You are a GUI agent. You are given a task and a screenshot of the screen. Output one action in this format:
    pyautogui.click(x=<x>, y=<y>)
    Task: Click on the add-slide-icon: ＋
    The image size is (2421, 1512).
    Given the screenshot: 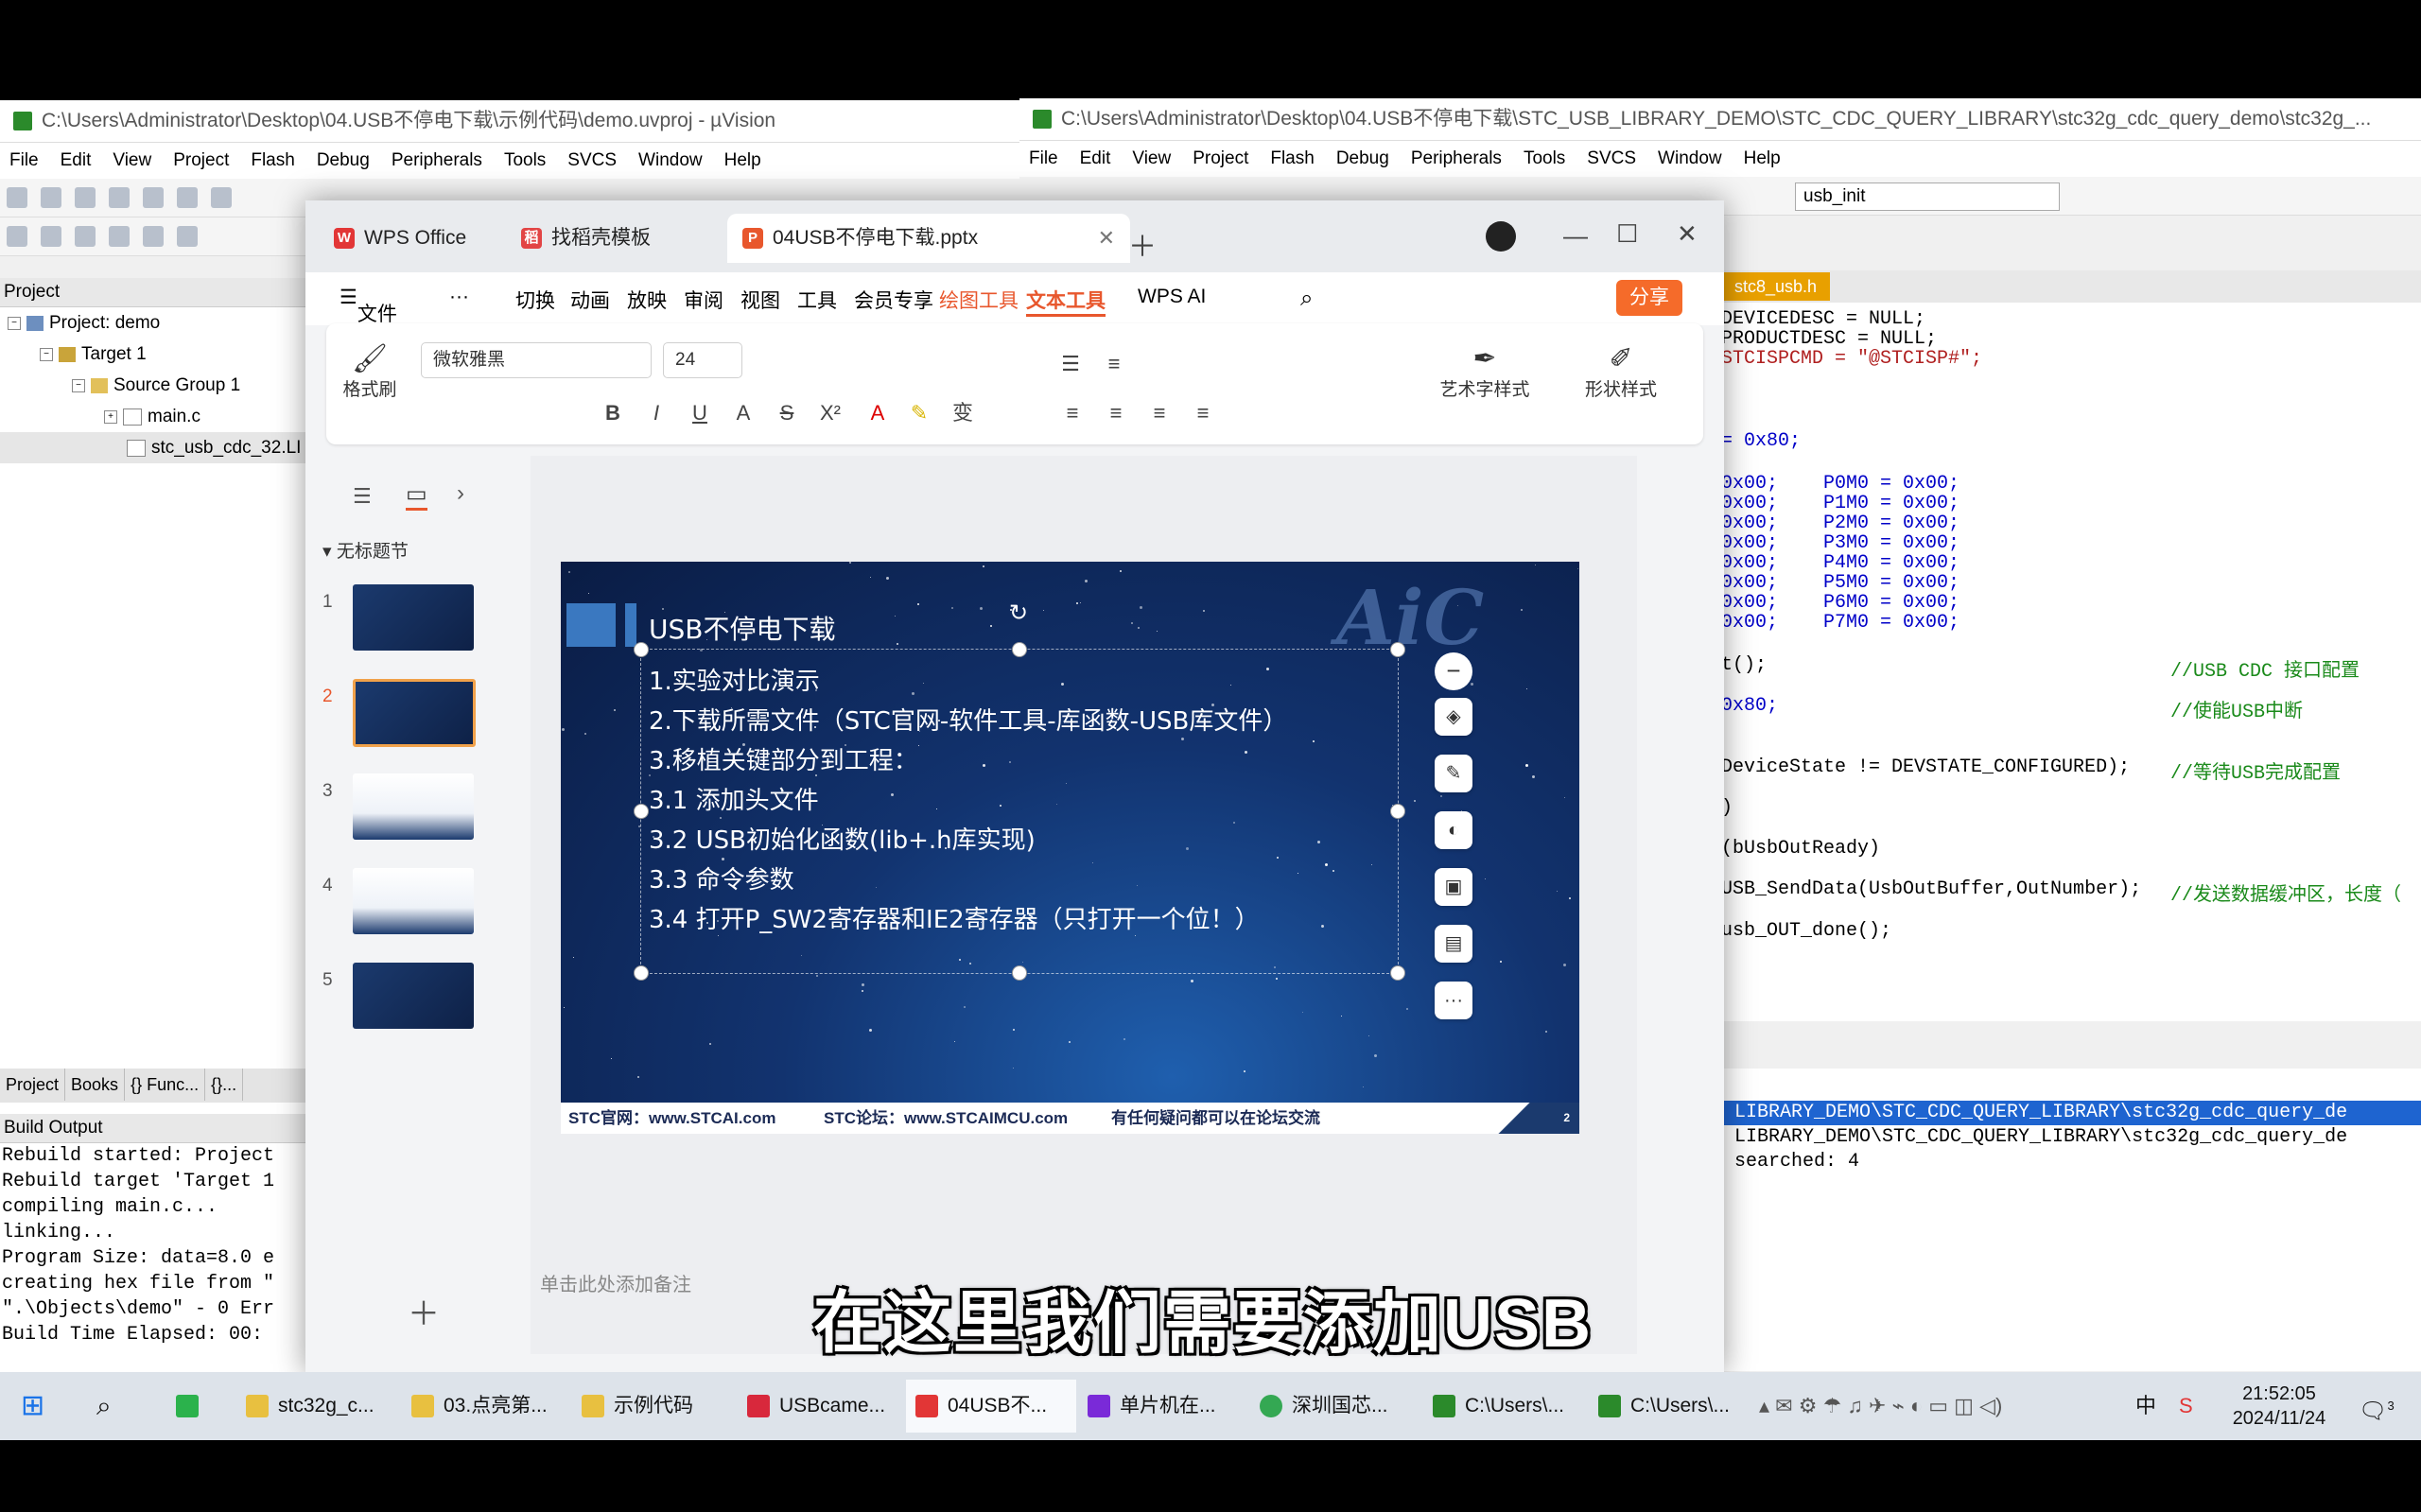 What is the action you would take?
    pyautogui.click(x=424, y=1311)
    